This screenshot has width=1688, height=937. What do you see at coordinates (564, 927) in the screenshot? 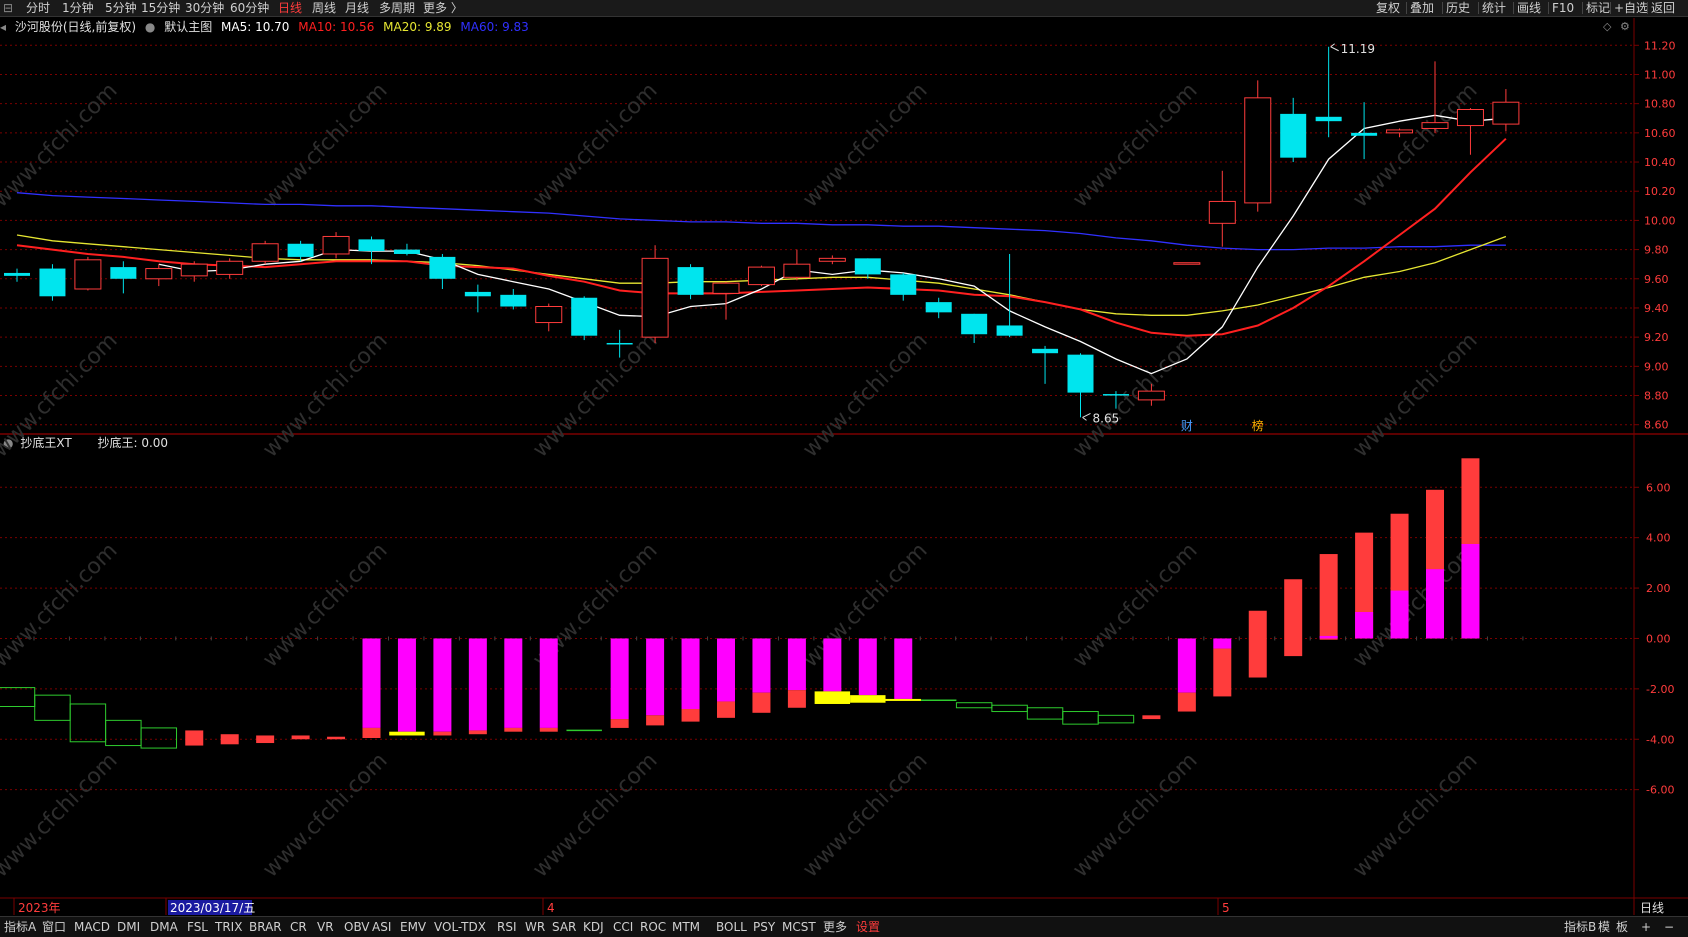
I see `indicator-tab-16: SAR` at bounding box center [564, 927].